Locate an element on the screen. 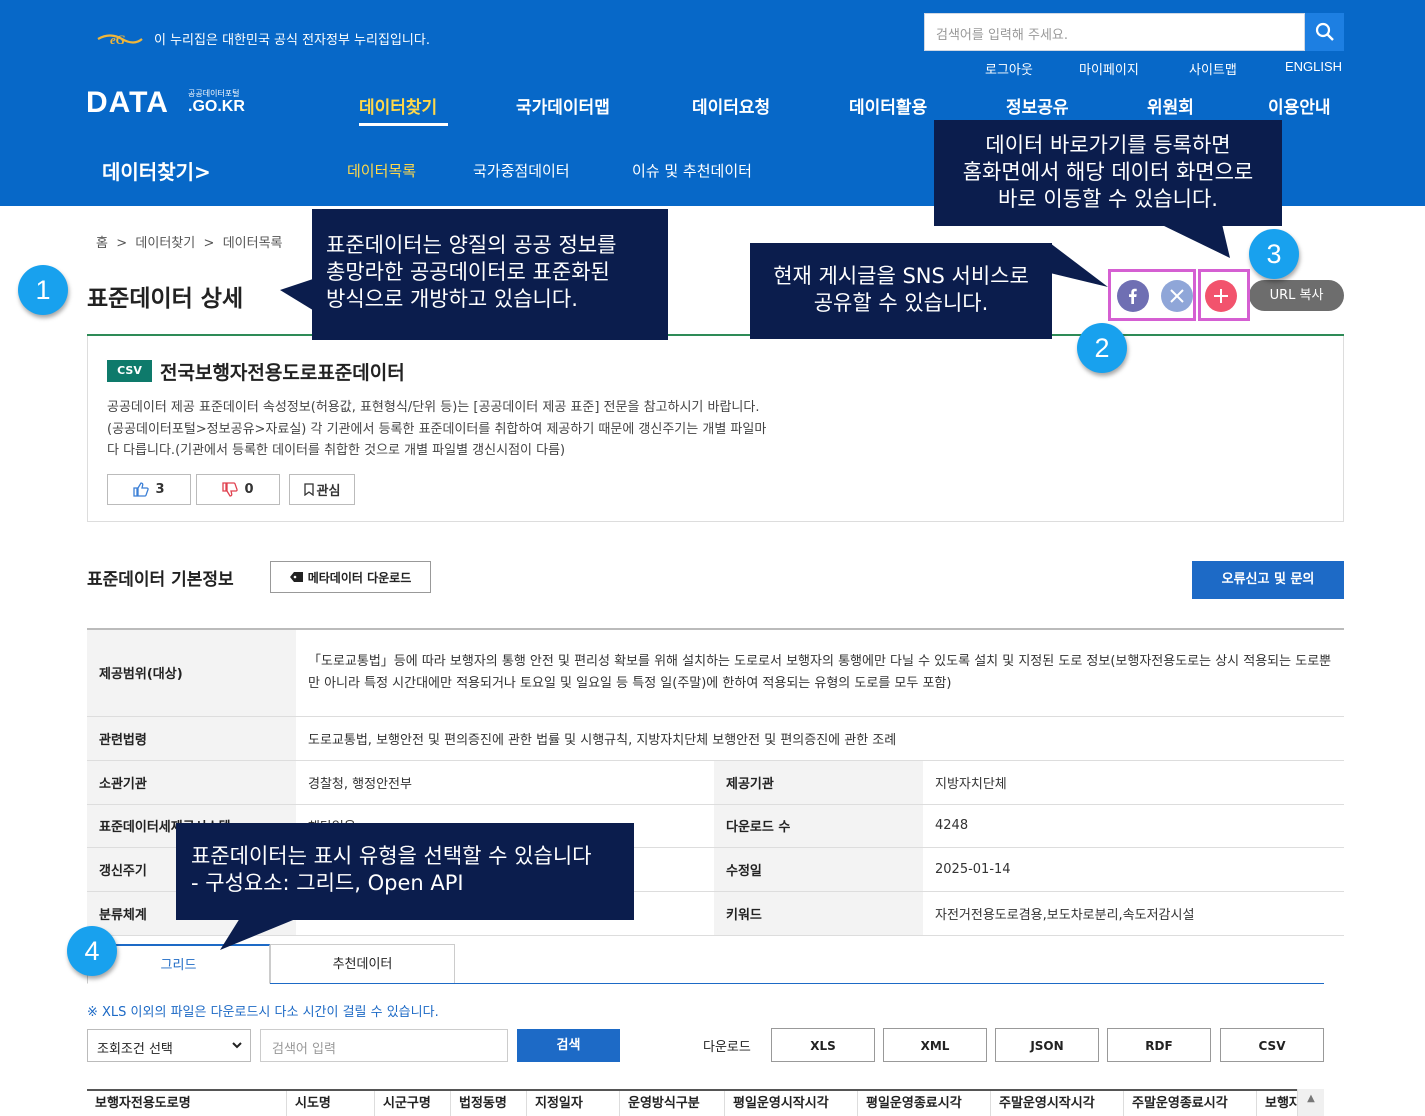 This screenshot has width=1425, height=1116. sns-highlight-box is located at coordinates (1152, 295).